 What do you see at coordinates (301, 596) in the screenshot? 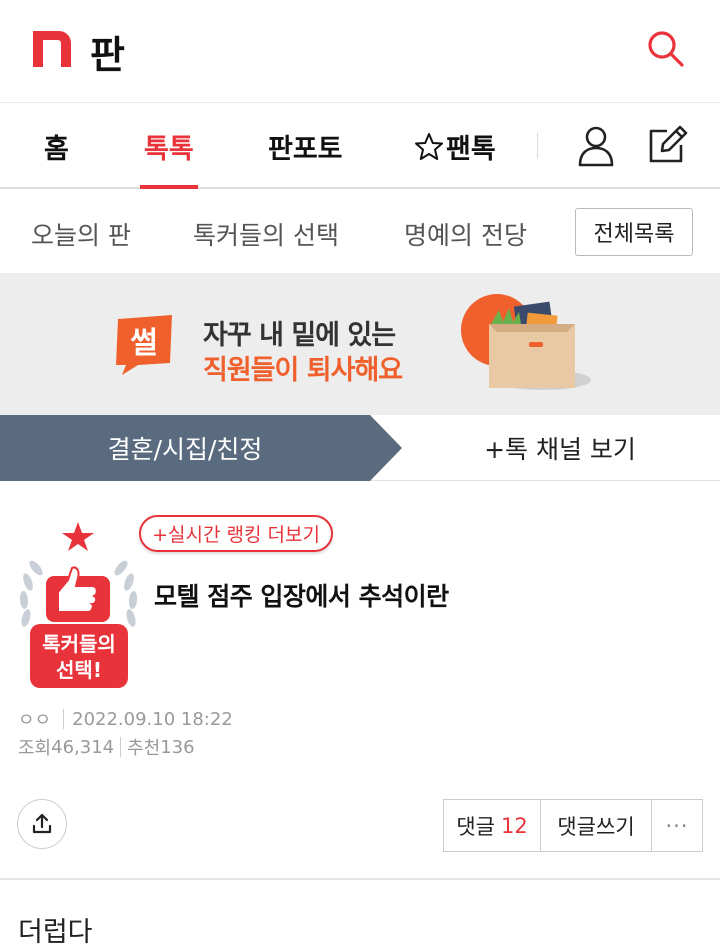
I see `post-title: 모텔 점주 입장에서 추석이란` at bounding box center [301, 596].